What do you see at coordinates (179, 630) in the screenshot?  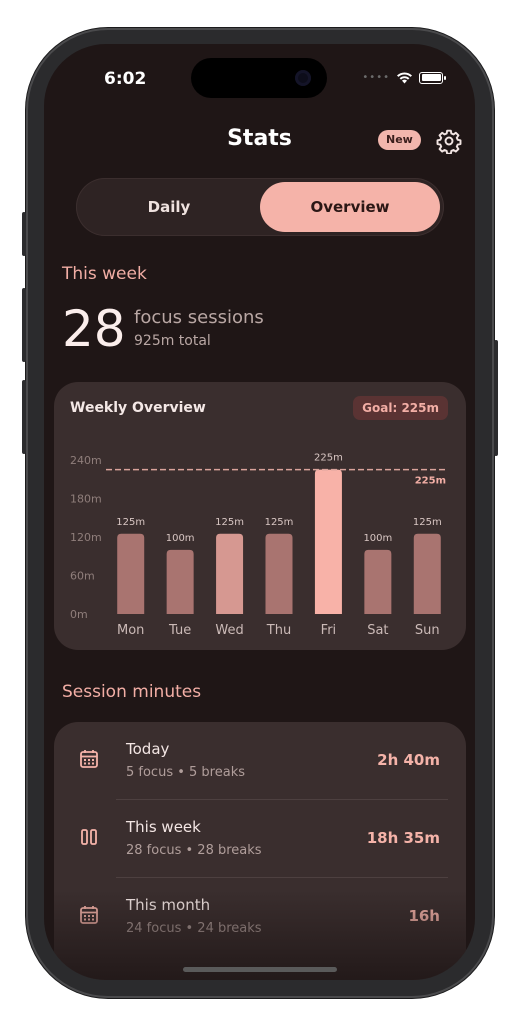 I see `x-tick-label: Tue` at bounding box center [179, 630].